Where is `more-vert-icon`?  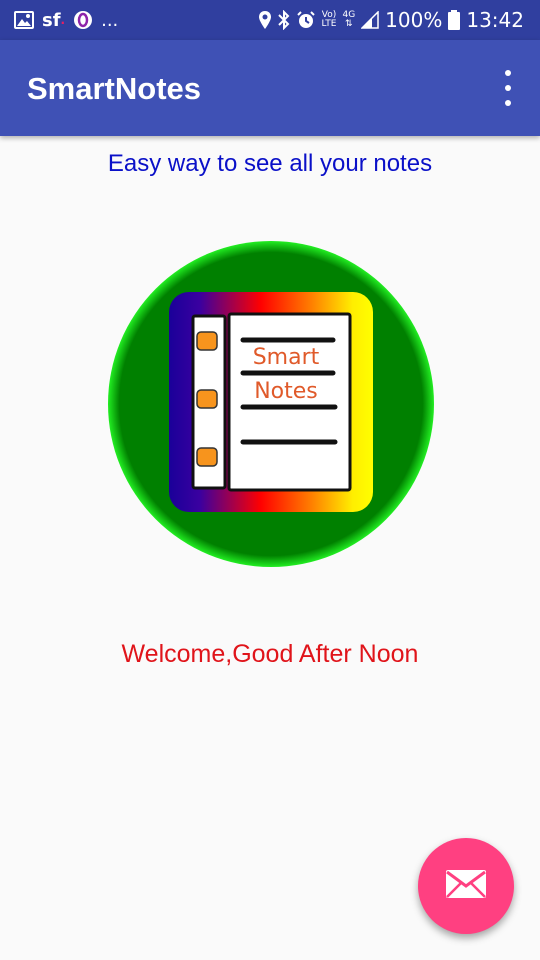
more-vert-icon is located at coordinates (508, 88).